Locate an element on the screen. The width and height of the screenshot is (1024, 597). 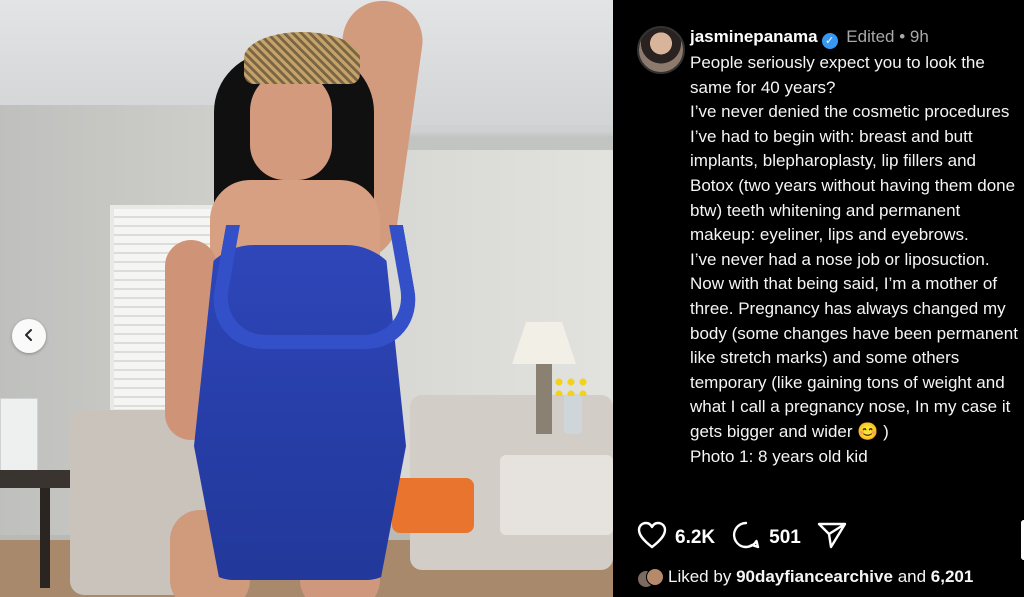
photo-side-table-leg is located at coordinates (45, 538).